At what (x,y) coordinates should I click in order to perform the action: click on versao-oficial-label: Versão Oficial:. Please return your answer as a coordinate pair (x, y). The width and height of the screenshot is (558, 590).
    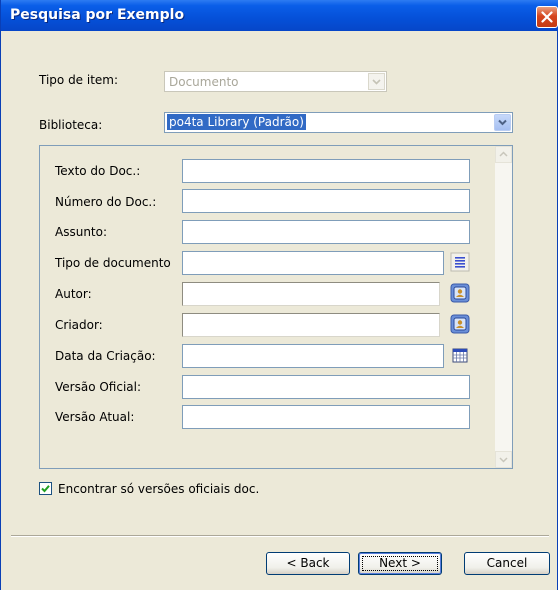
    Looking at the image, I should click on (98, 387).